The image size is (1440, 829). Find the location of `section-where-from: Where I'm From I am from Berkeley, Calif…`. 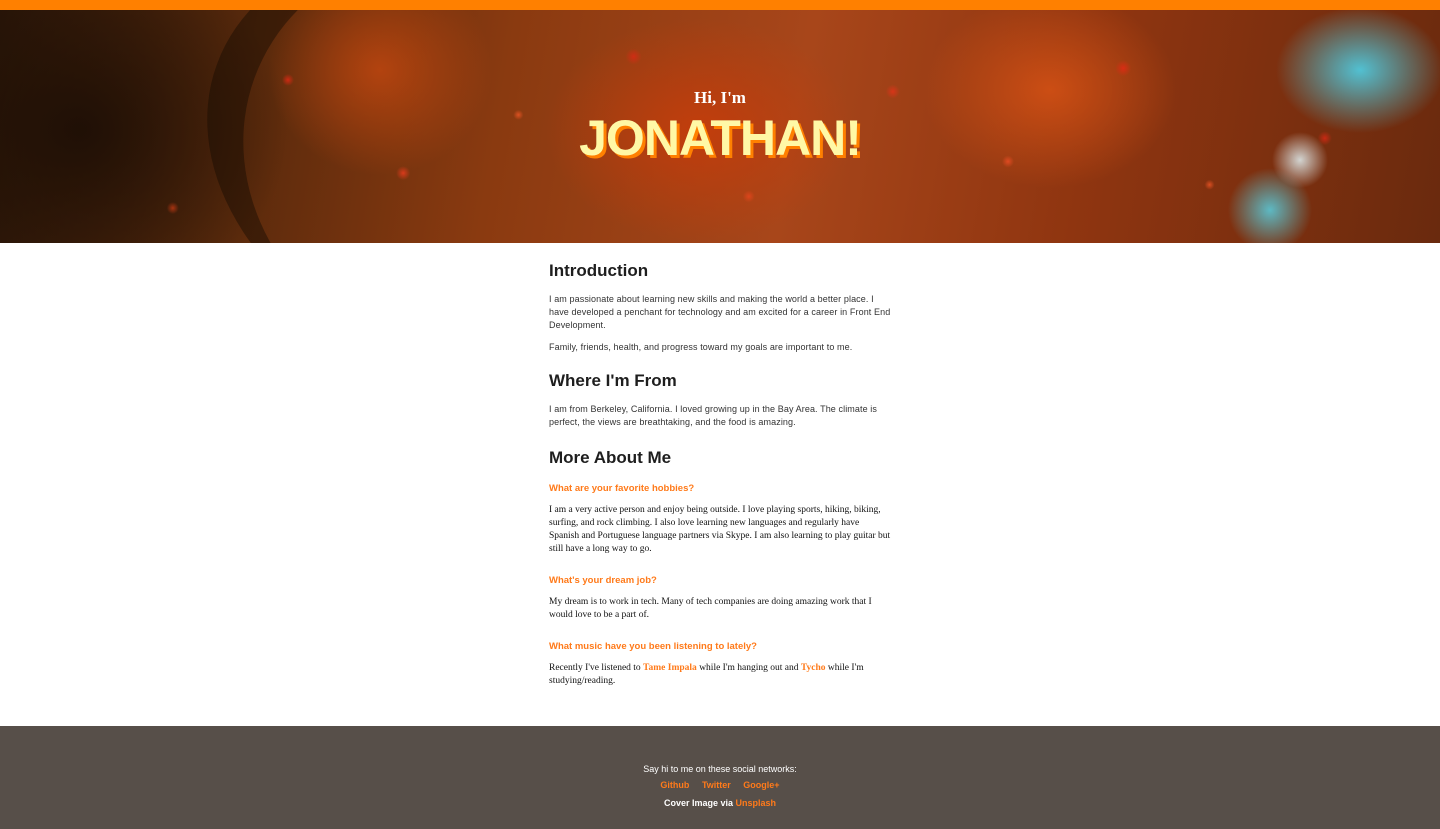

section-where-from: Where I'm From I am from Berkeley, Calif… is located at coordinates (720, 400).